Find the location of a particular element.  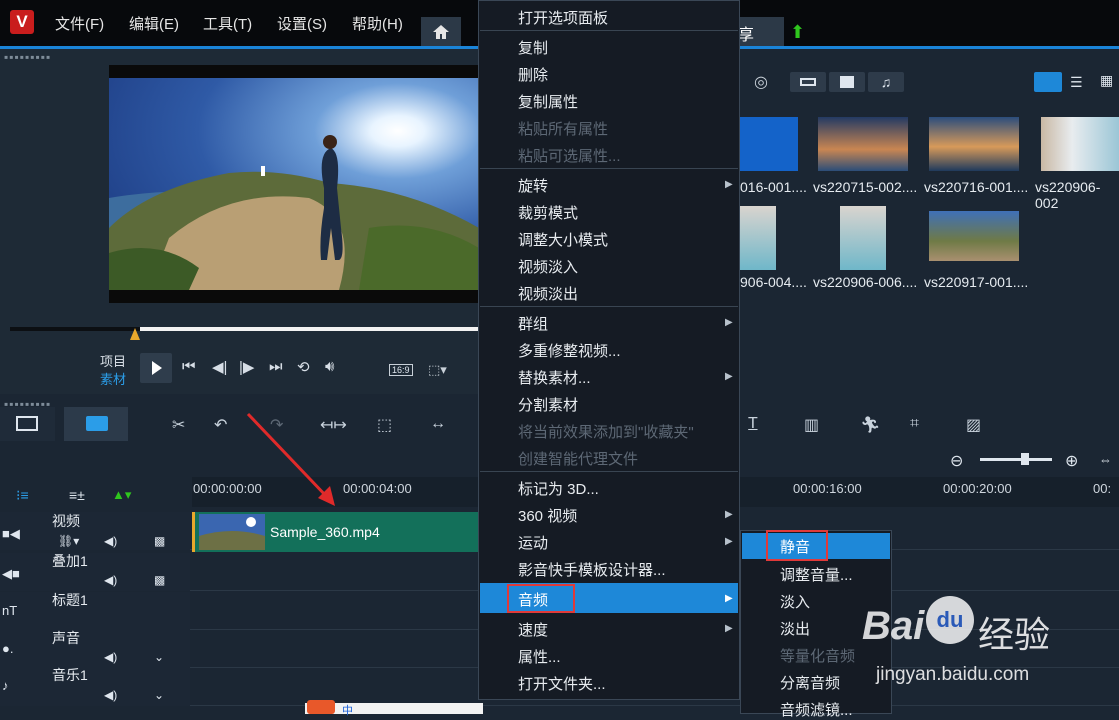

undo-icon: ↶ is located at coordinates (220, 425).